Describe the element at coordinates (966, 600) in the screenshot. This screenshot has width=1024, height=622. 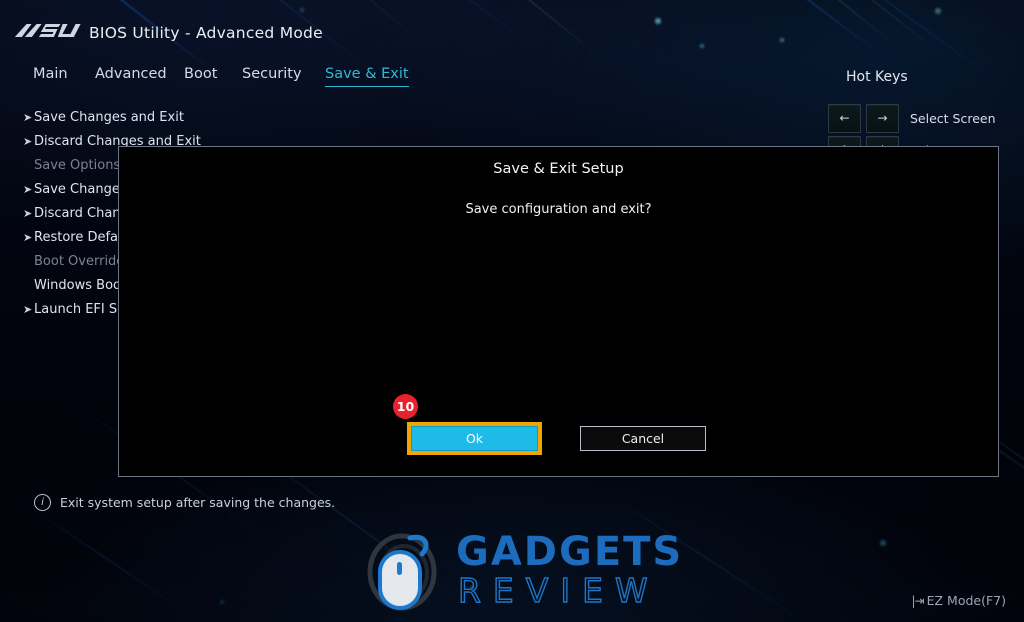
I see `ez-mode-label: EZ Mode(F7)` at that location.